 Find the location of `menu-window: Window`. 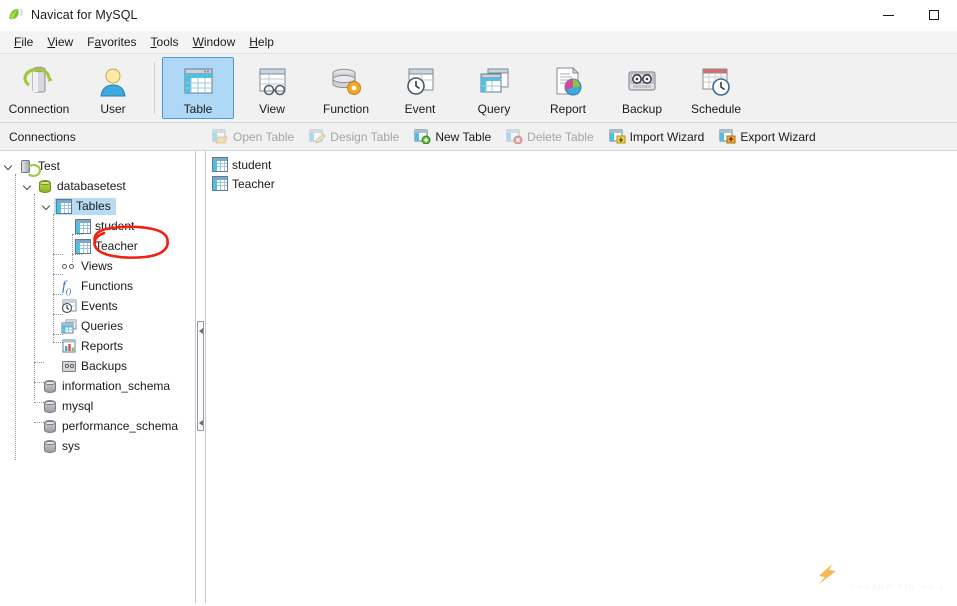

menu-window: Window is located at coordinates (214, 42).